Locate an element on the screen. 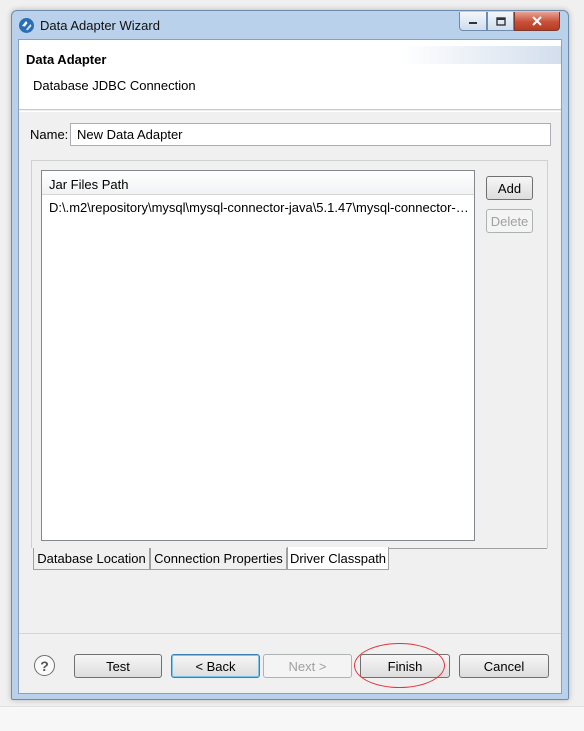 This screenshot has width=584, height=731. maximize-button is located at coordinates (500, 21).